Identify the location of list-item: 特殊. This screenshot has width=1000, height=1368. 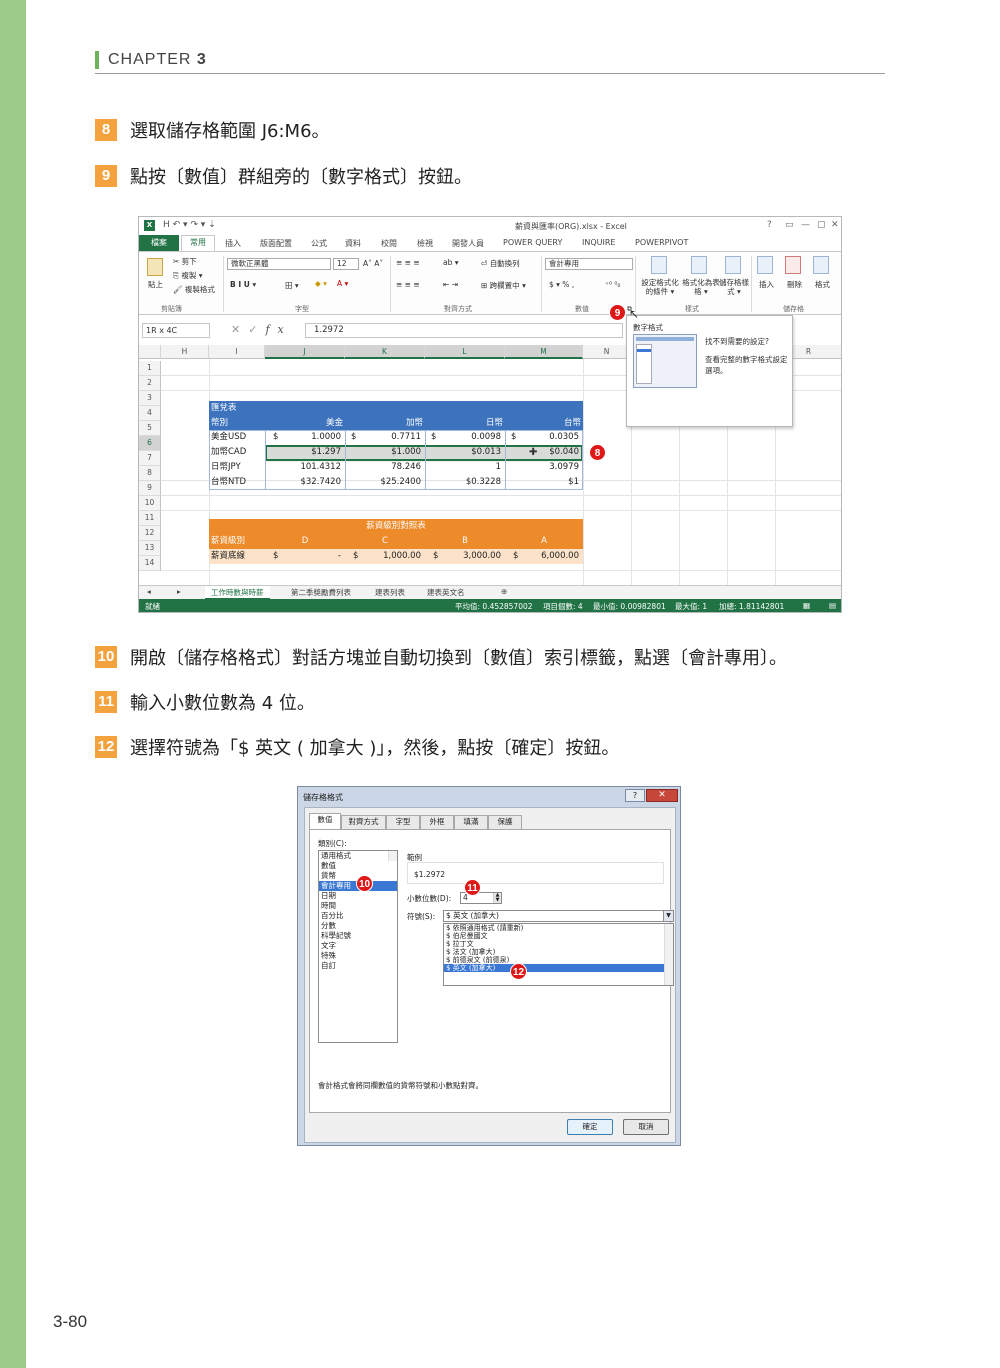
(358, 956).